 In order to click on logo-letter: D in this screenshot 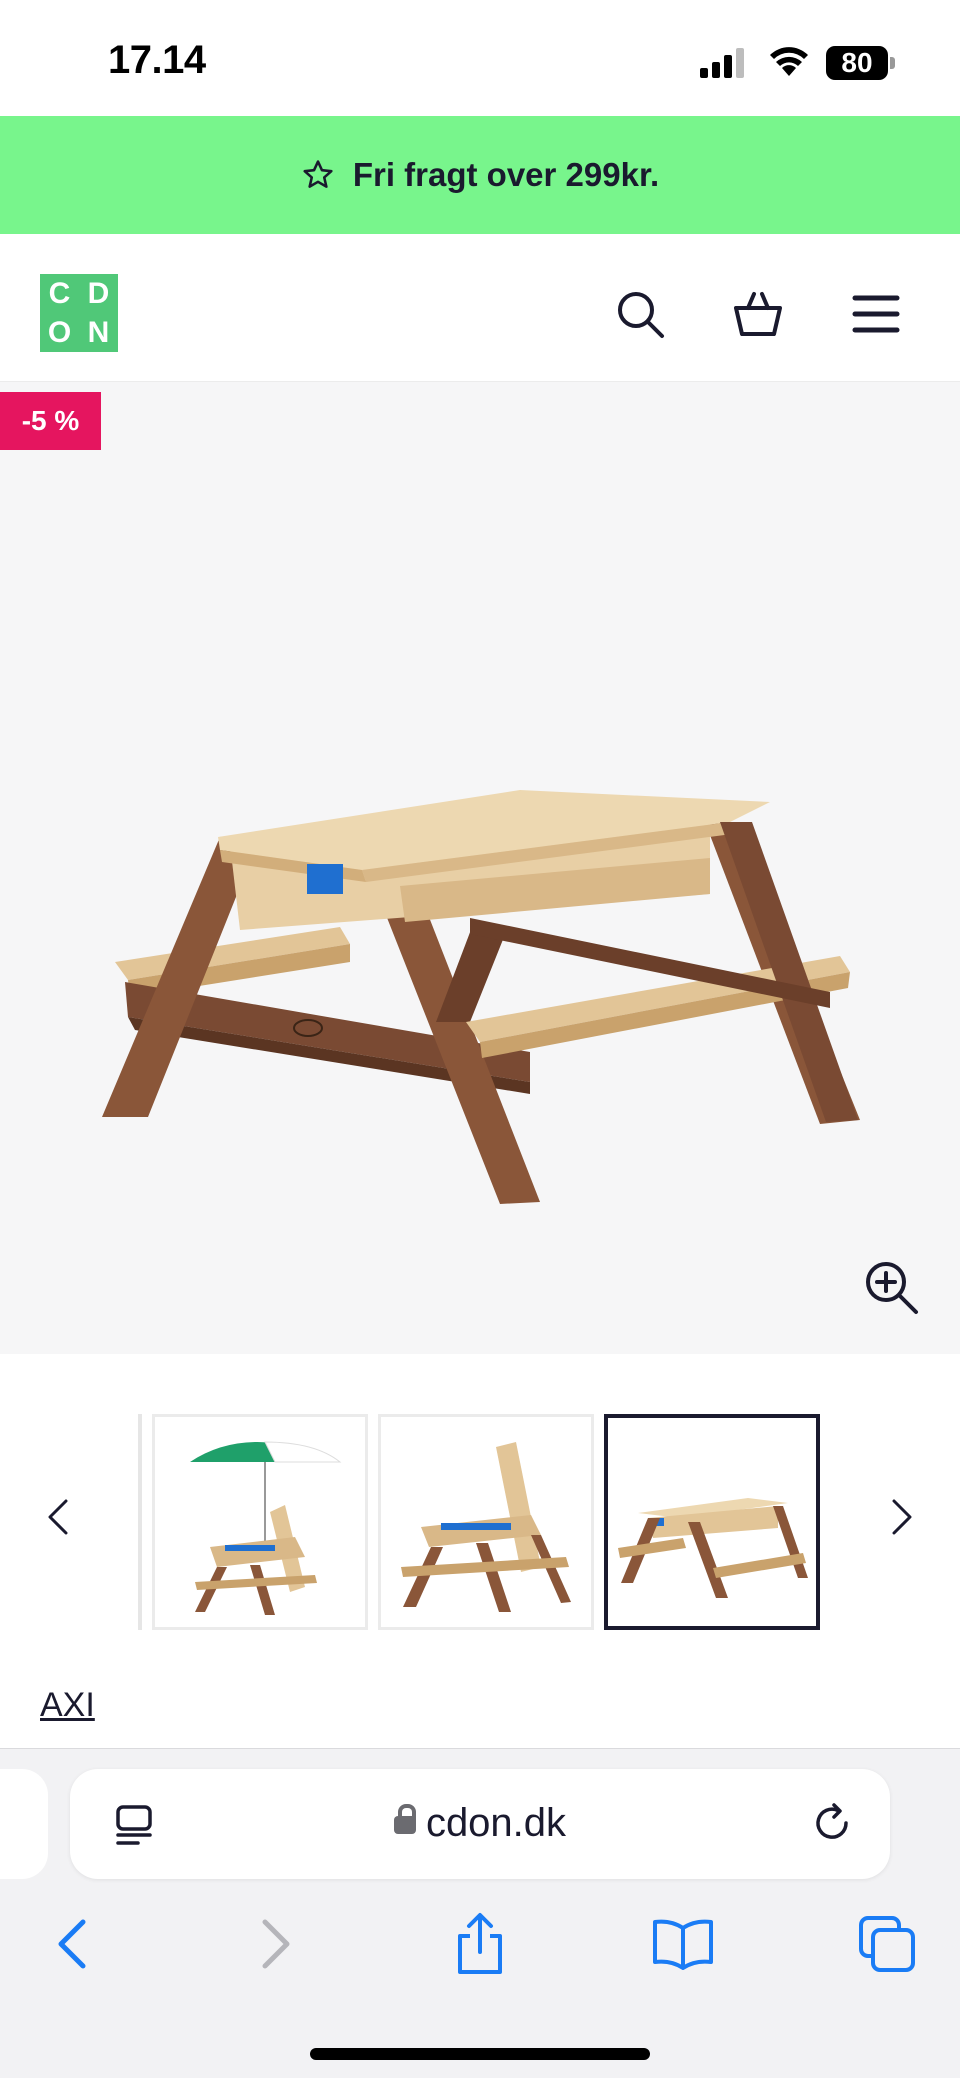, I will do `click(98, 293)`.